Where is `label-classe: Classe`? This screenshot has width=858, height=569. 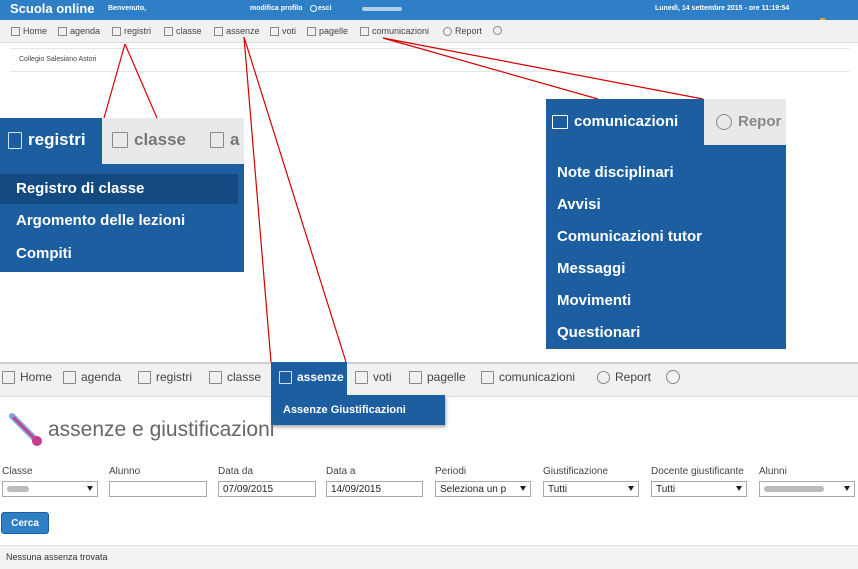
label-classe: Classe is located at coordinates (17, 471).